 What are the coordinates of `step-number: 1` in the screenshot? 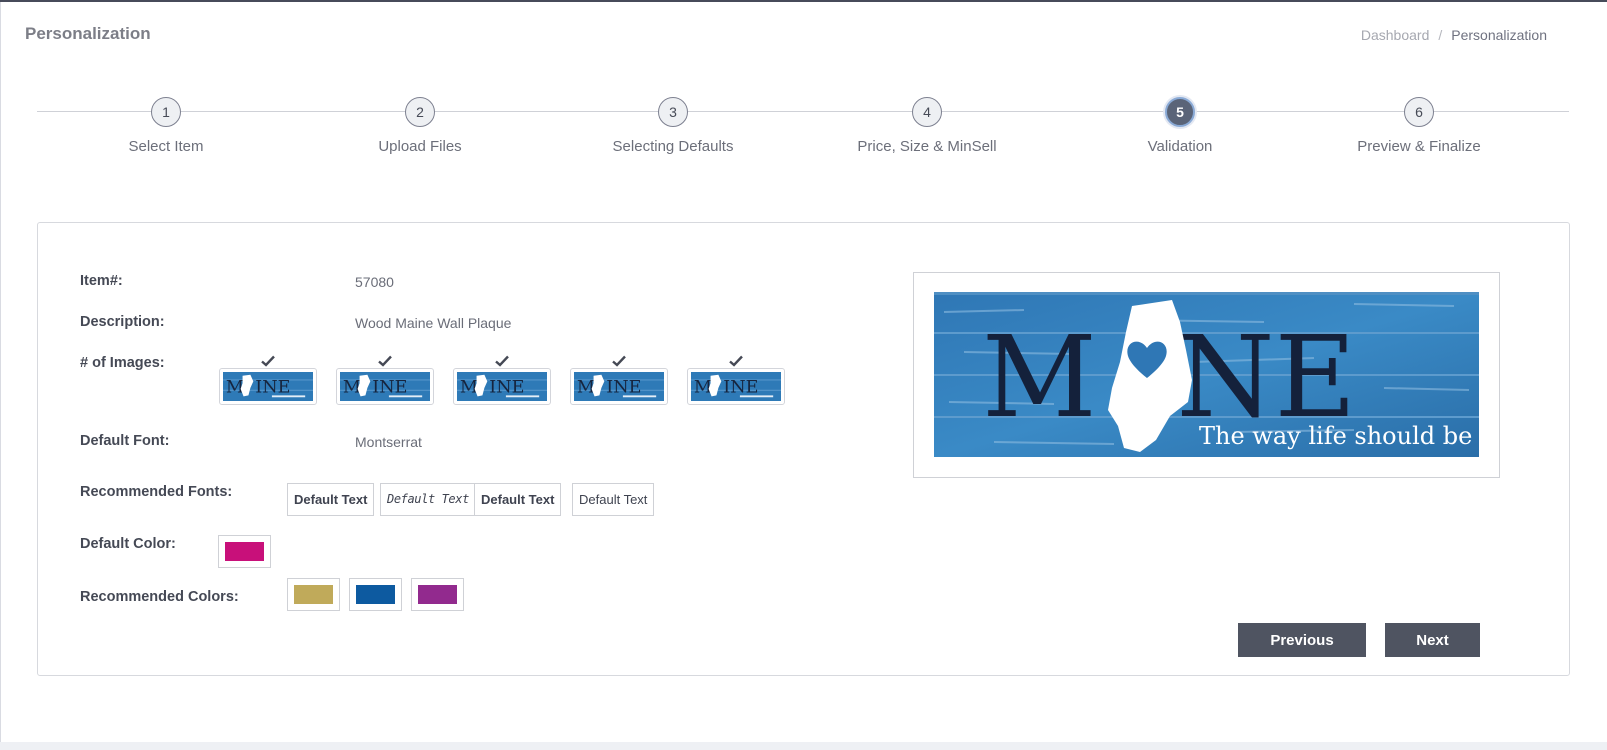 It's located at (166, 112).